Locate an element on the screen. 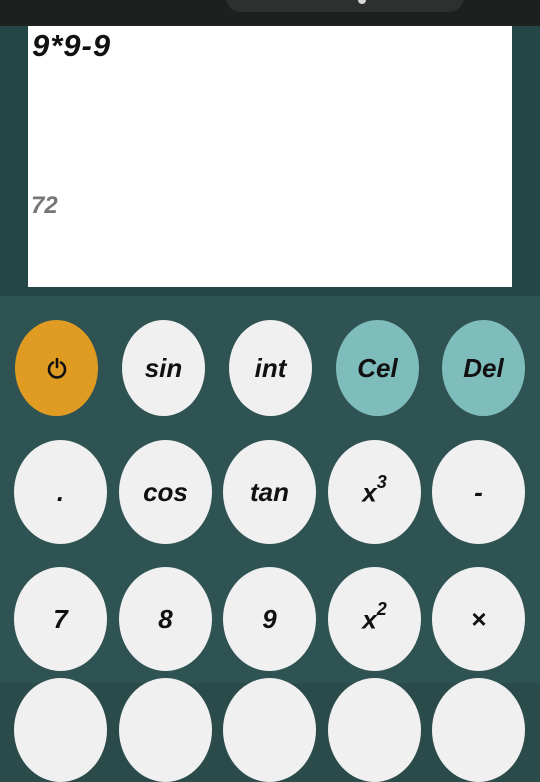  cube-button: x3 is located at coordinates (374, 492).